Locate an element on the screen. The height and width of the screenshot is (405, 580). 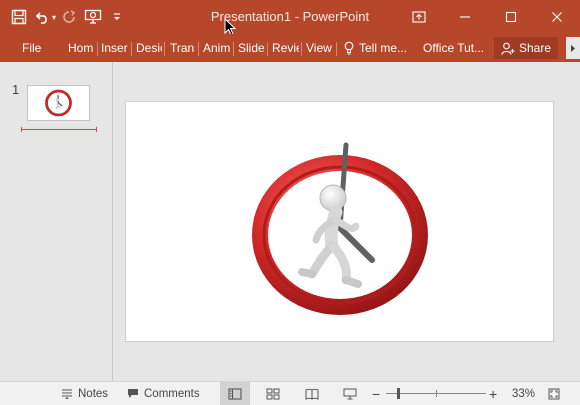
undo-dropdown-icon: ▾ is located at coordinates (54, 17).